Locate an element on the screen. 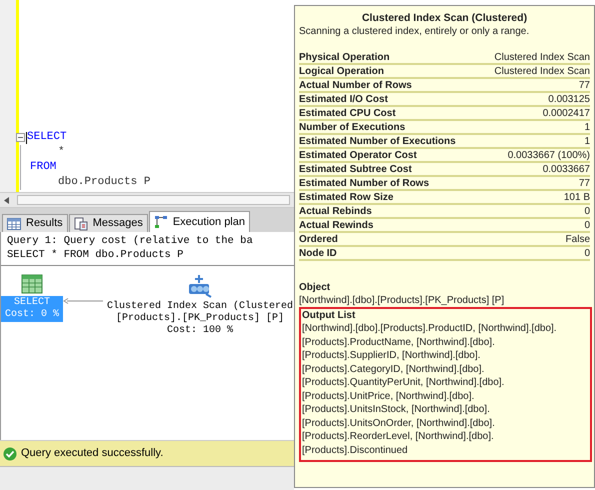 The width and height of the screenshot is (595, 490). horizontal-scrollbar is located at coordinates (147, 200).